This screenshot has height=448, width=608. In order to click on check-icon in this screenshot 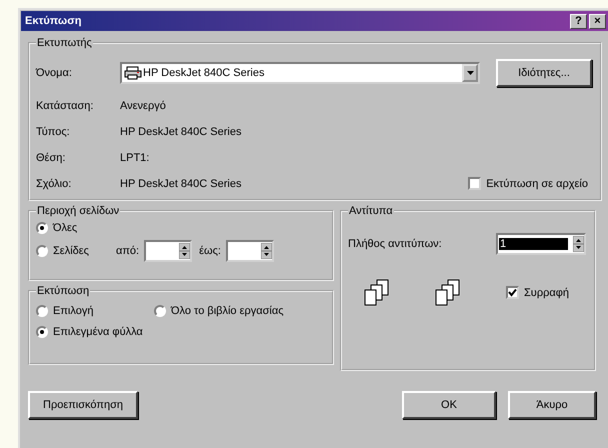, I will do `click(512, 292)`.